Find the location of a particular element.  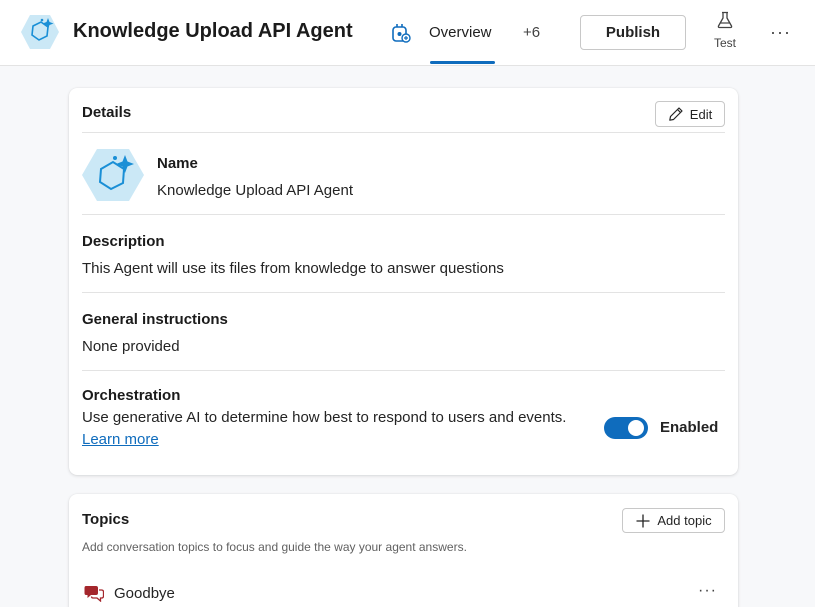

add-topic-label: Add topic is located at coordinates (684, 520).